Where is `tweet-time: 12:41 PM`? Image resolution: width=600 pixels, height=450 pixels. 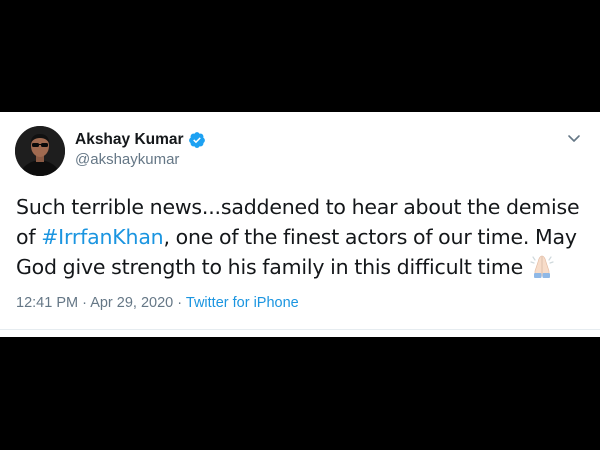 tweet-time: 12:41 PM is located at coordinates (47, 303).